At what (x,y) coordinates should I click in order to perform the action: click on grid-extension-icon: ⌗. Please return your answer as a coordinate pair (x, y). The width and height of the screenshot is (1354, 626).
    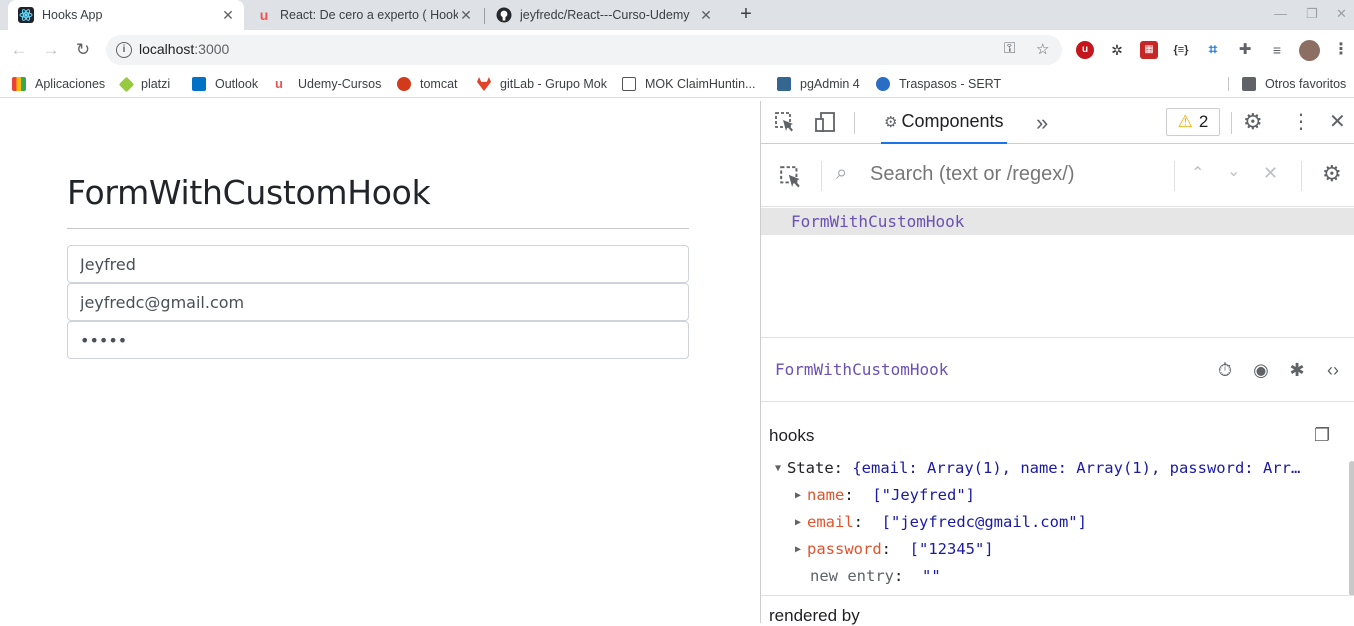
    Looking at the image, I should click on (1213, 50).